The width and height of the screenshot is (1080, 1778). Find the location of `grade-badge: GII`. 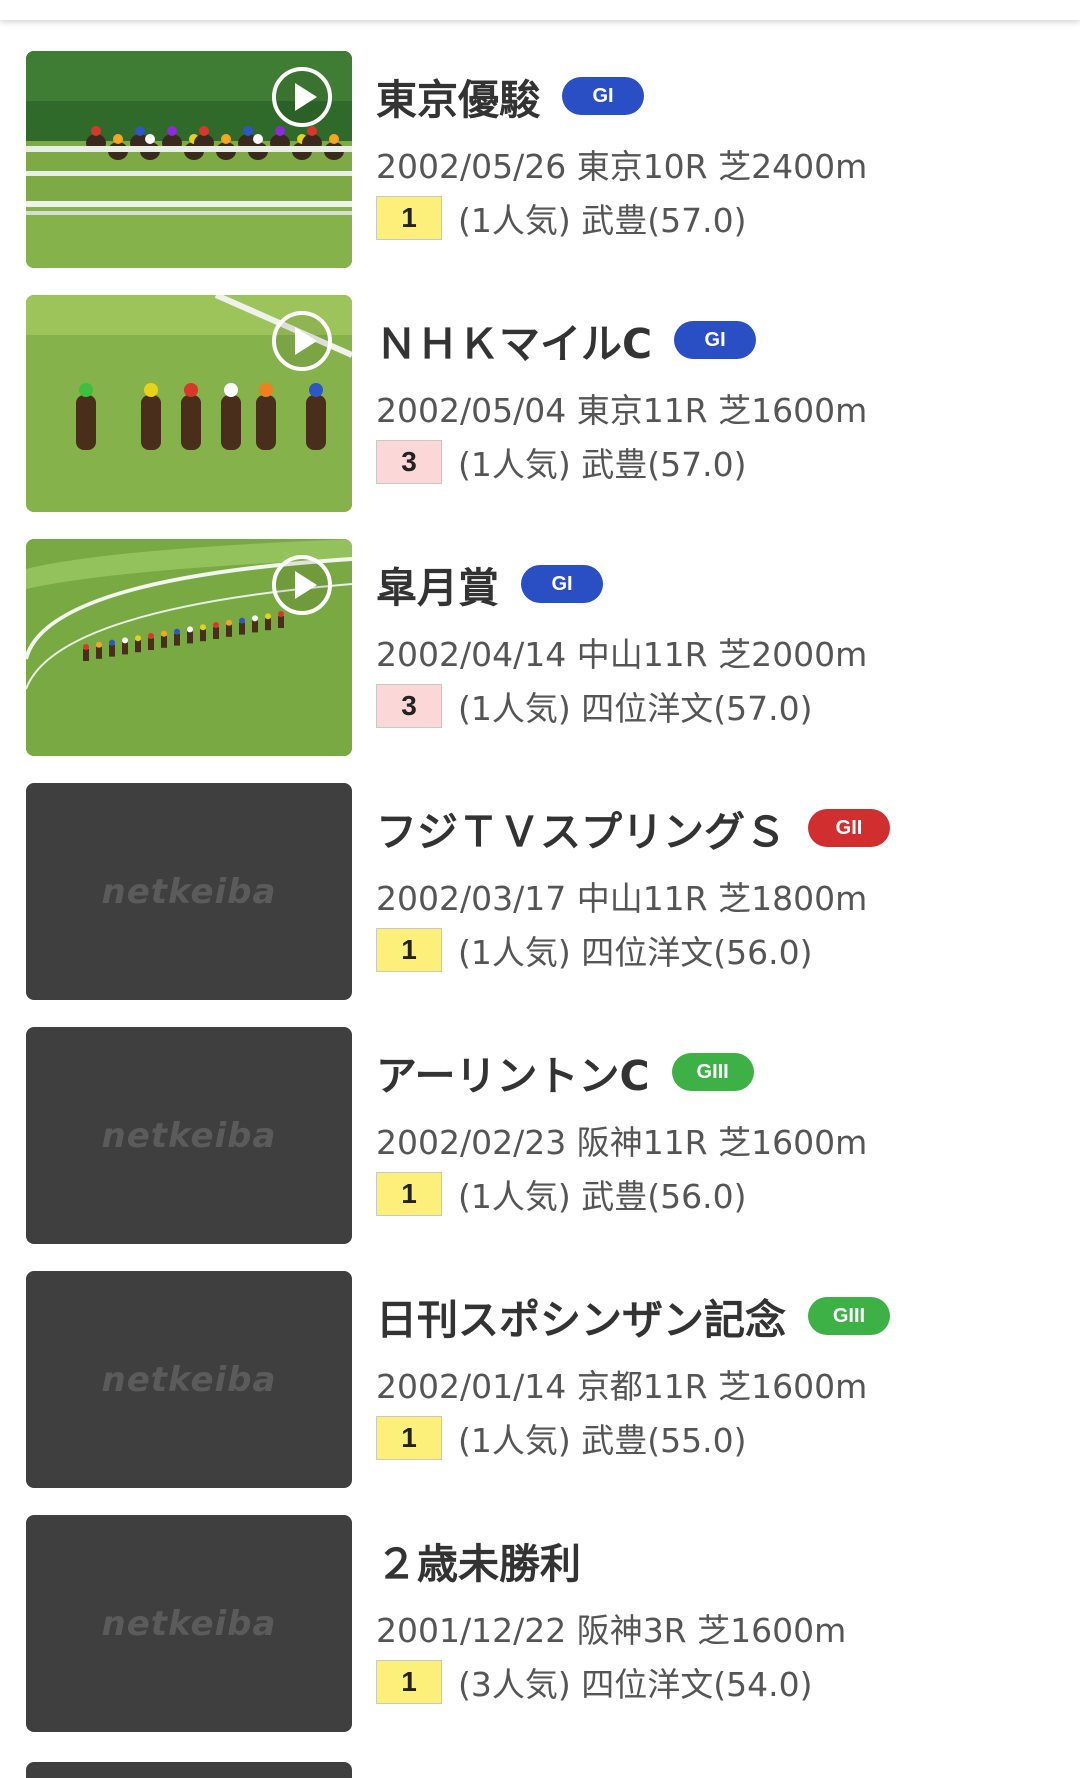

grade-badge: GII is located at coordinates (849, 828).